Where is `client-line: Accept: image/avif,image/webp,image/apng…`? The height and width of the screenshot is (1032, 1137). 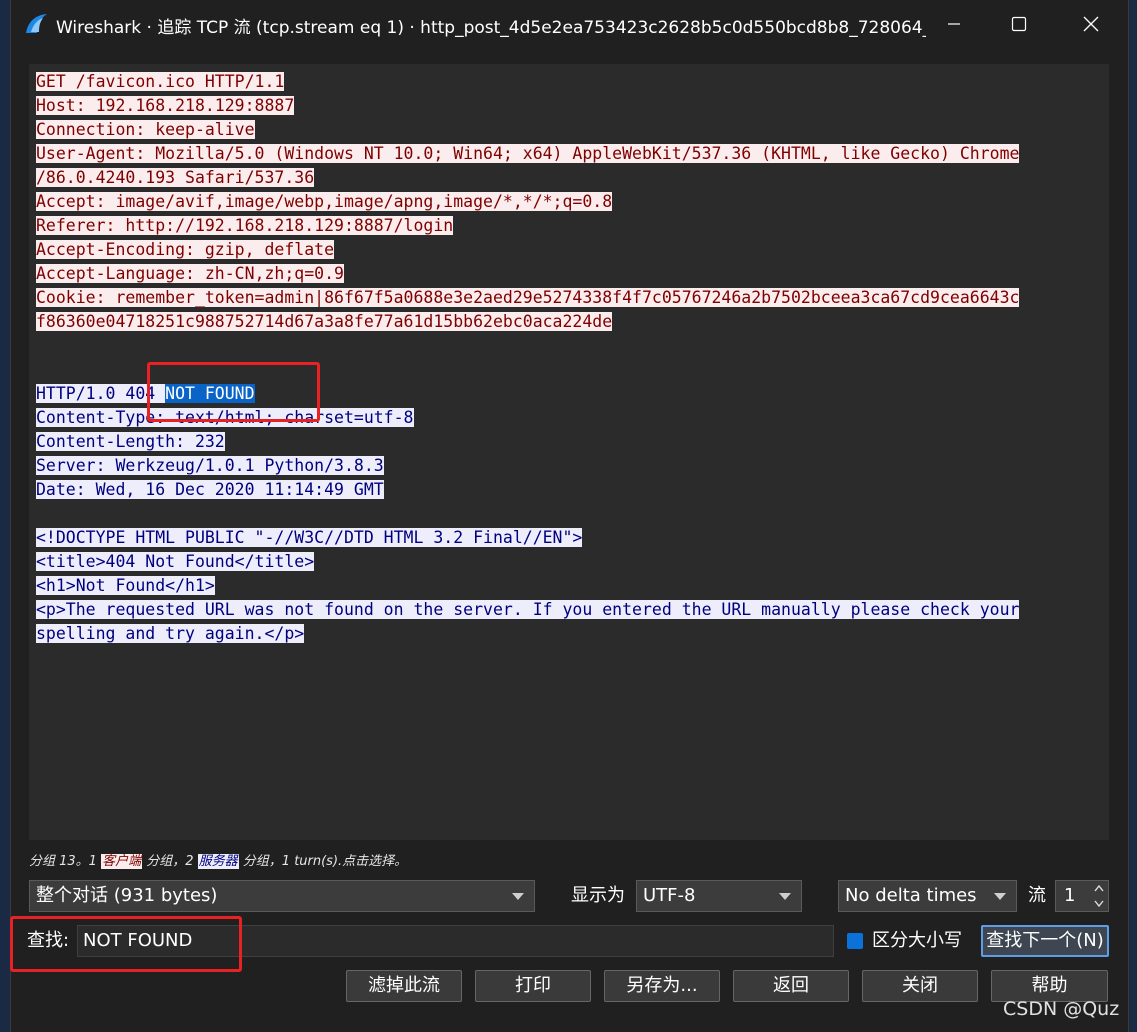
client-line: Accept: image/avif,image/webp,image/apng… is located at coordinates (324, 201).